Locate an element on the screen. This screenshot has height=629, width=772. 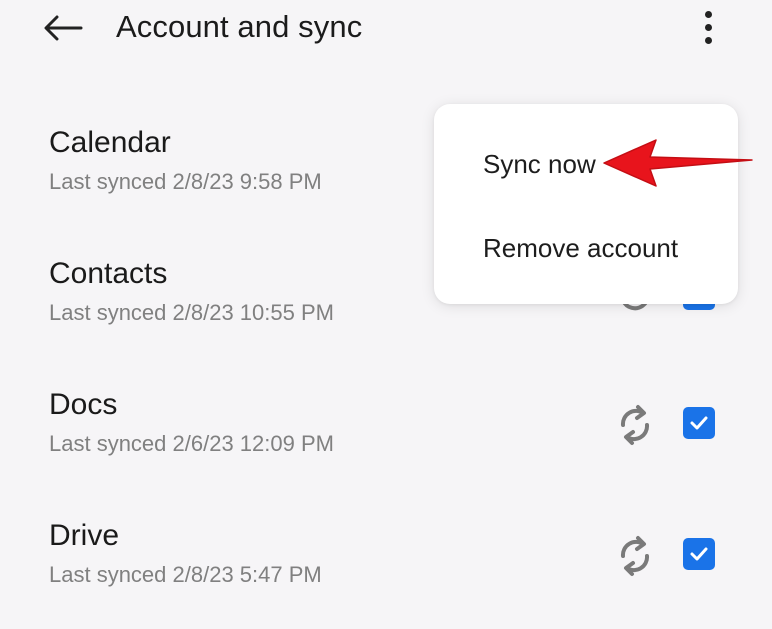
account-item-status: Last synced 2/8/23 10:55 PM is located at coordinates (191, 312).